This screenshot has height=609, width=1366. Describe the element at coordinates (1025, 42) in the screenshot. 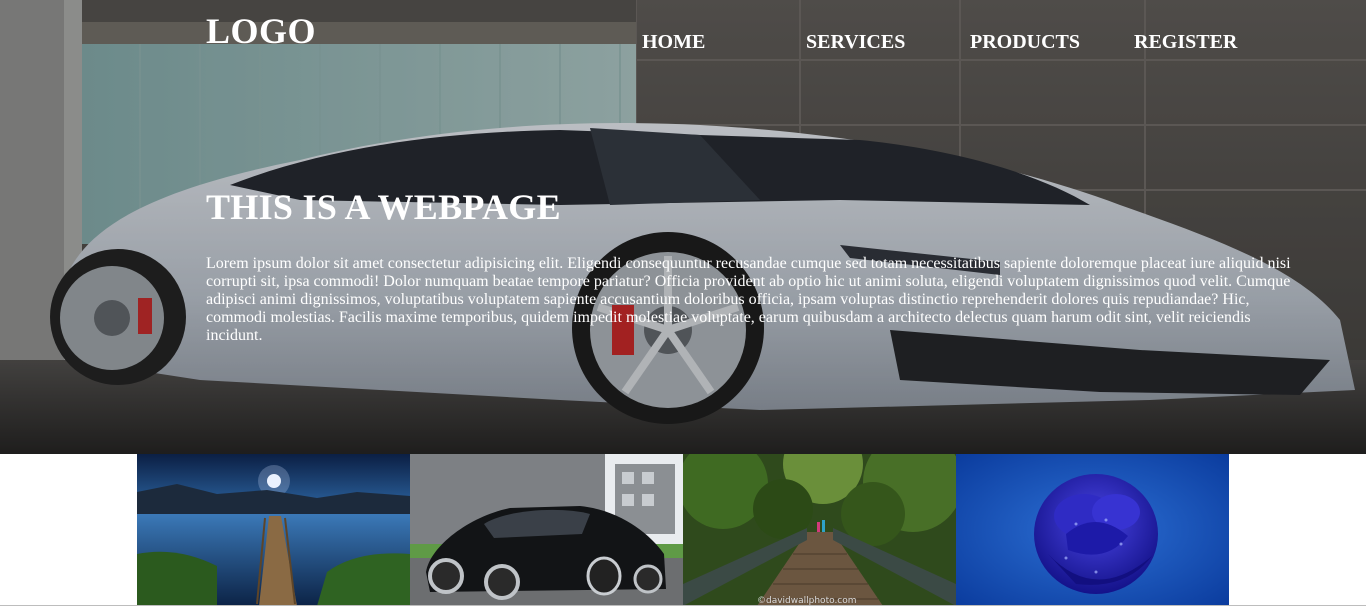

I see `nav-products-link: PRODUCTS` at that location.